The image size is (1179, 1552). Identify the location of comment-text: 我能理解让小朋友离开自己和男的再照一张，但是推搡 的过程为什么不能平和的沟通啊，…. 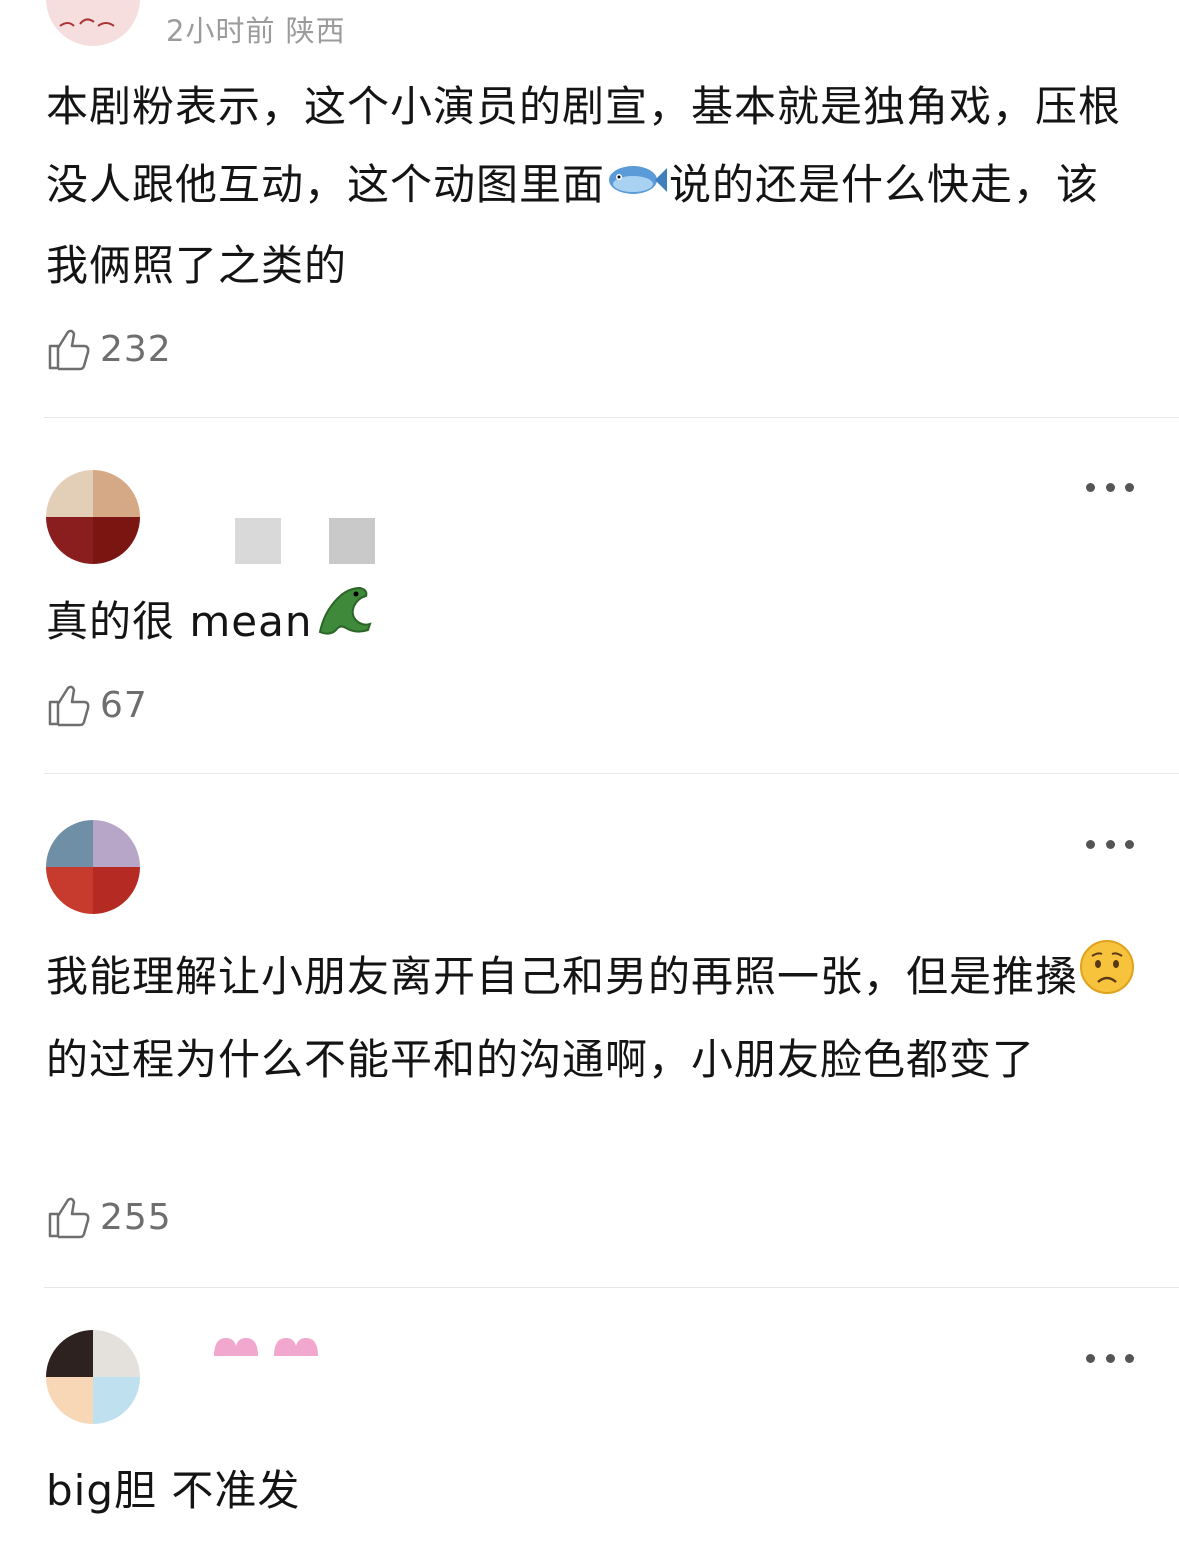
(591, 1018).